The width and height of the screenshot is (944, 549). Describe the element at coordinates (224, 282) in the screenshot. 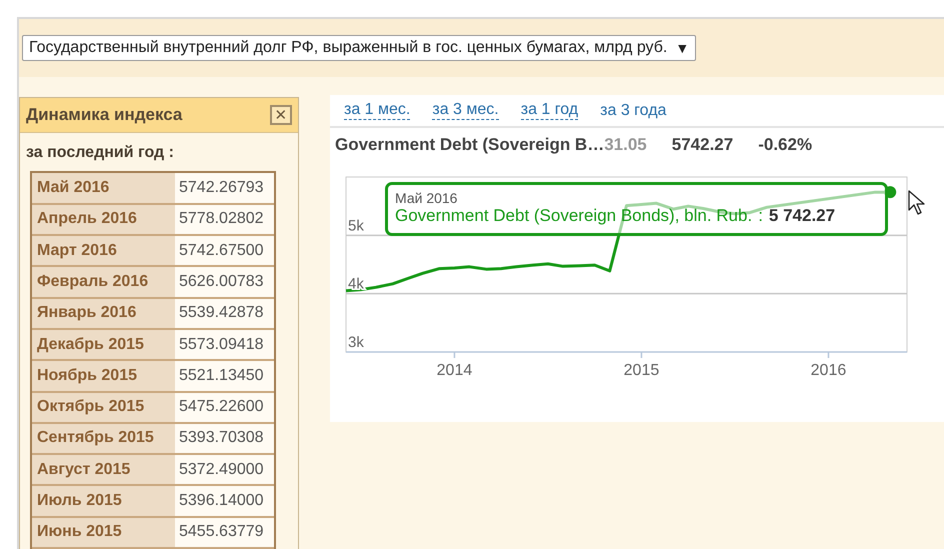

I see `value-cell: 5626.00783` at that location.